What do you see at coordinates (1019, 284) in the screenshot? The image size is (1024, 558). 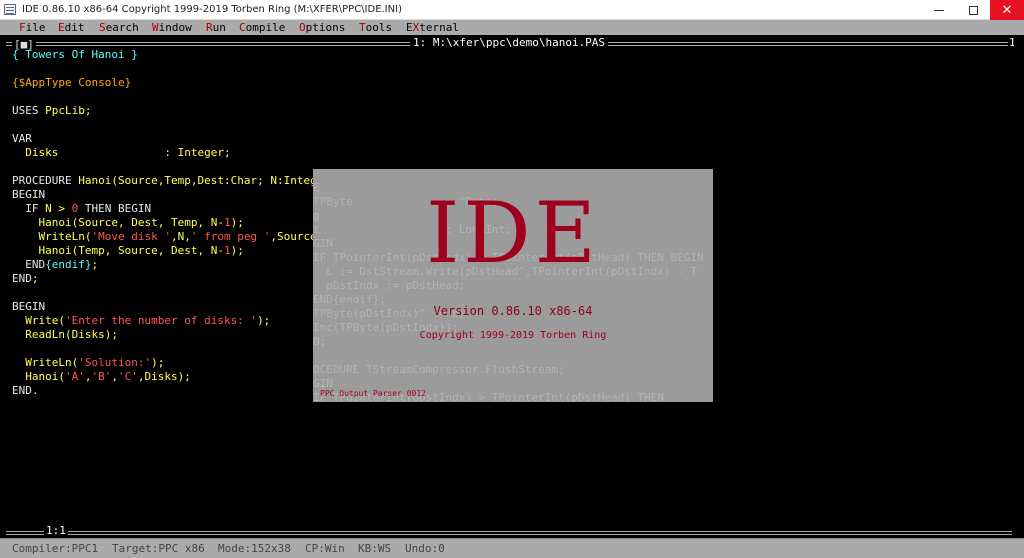 I see `vertical-scrollbar` at bounding box center [1019, 284].